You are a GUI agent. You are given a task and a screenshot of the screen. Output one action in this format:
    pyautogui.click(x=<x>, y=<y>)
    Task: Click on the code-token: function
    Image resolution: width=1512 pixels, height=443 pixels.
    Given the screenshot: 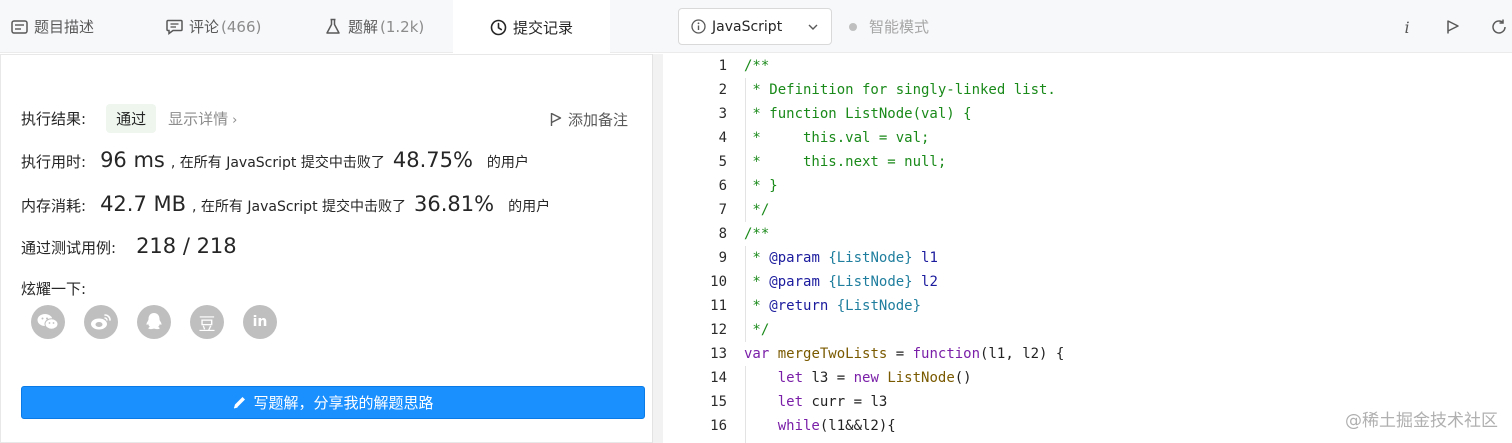 What is the action you would take?
    pyautogui.click(x=946, y=354)
    